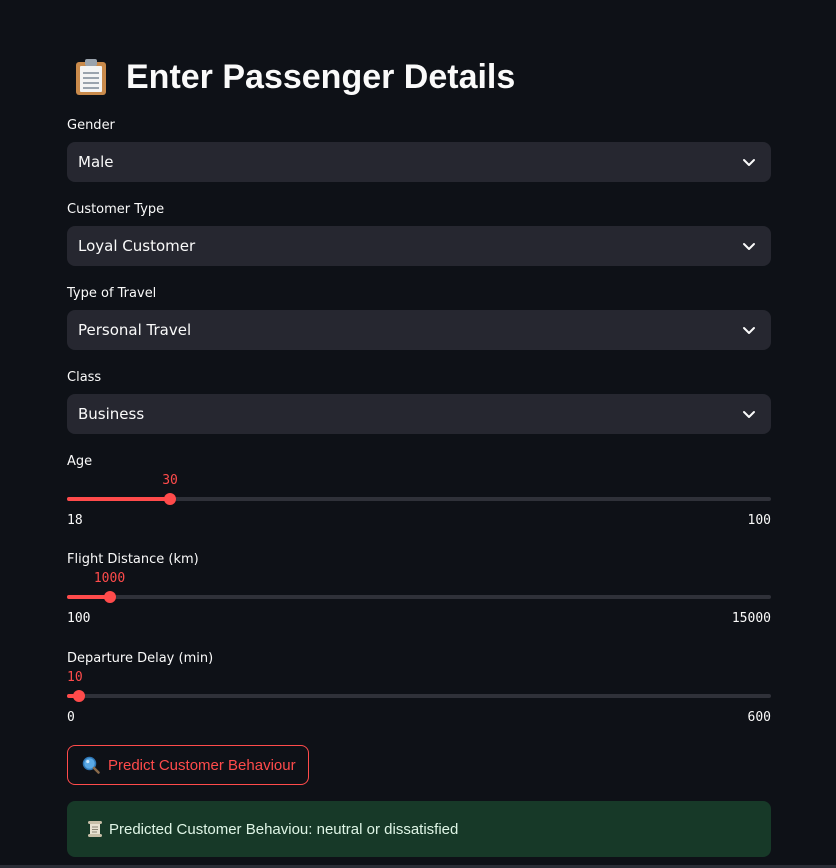 The height and width of the screenshot is (868, 836). Describe the element at coordinates (91, 125) in the screenshot. I see `gender-label: Gender` at that location.